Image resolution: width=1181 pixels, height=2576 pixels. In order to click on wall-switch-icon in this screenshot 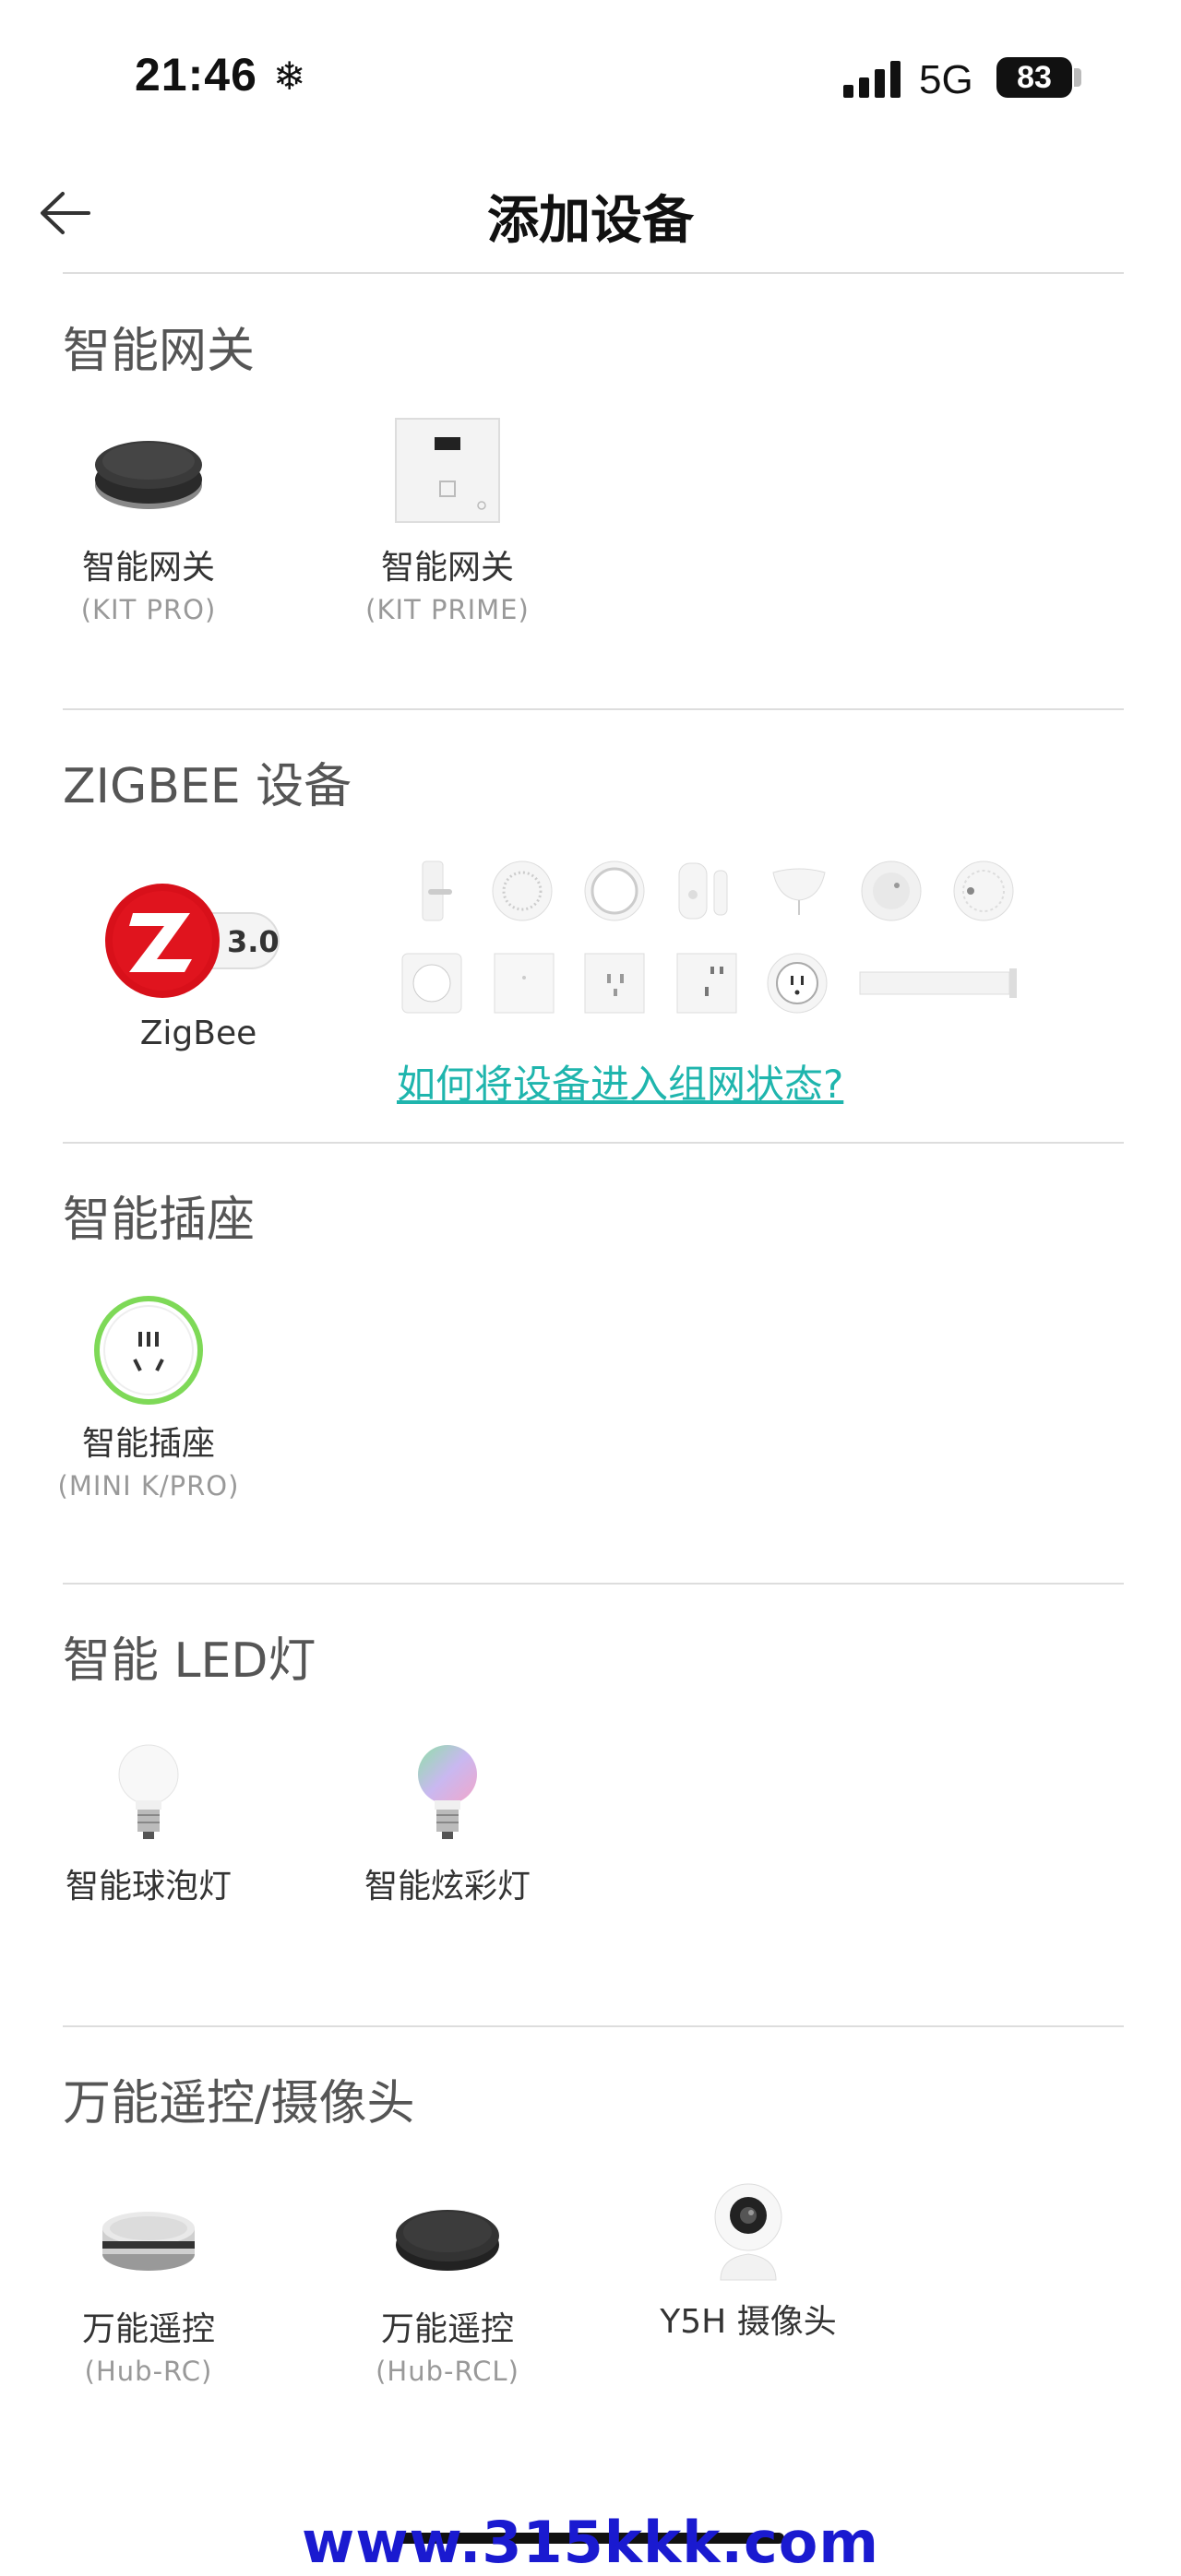, I will do `click(524, 983)`.